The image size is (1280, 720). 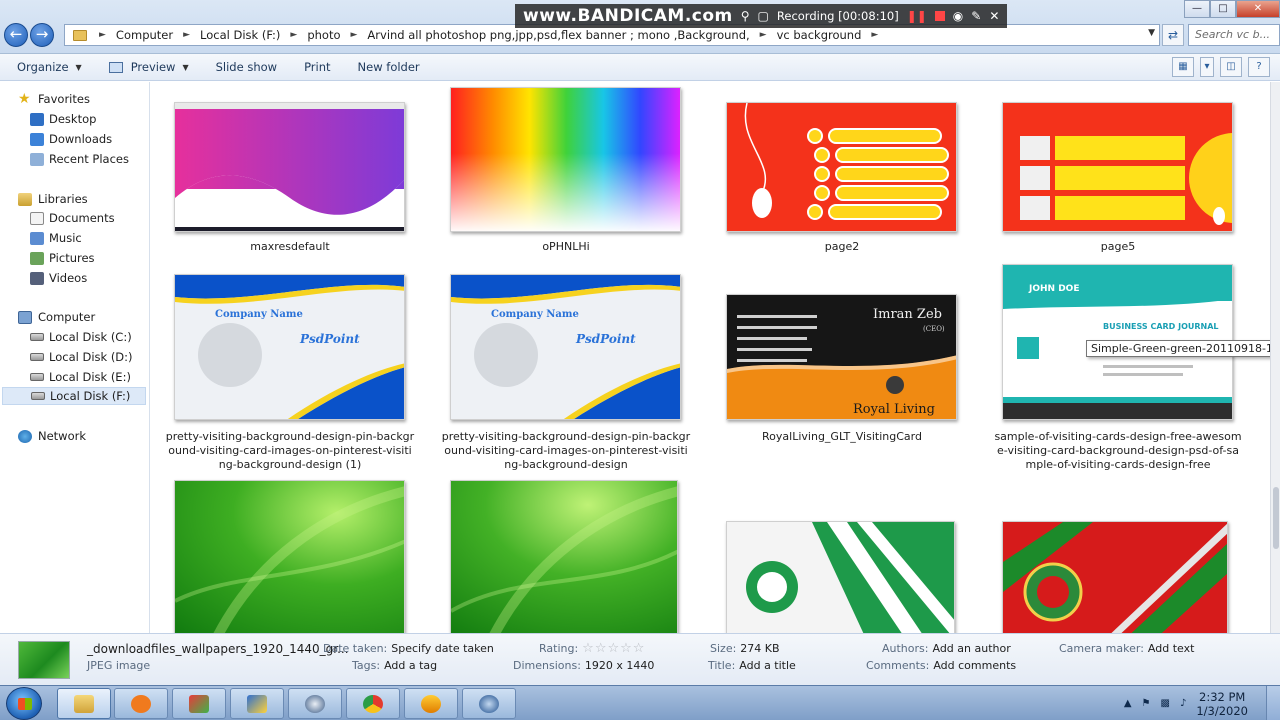 I want to click on nav-desktop-label: Desktop, so click(x=73, y=119).